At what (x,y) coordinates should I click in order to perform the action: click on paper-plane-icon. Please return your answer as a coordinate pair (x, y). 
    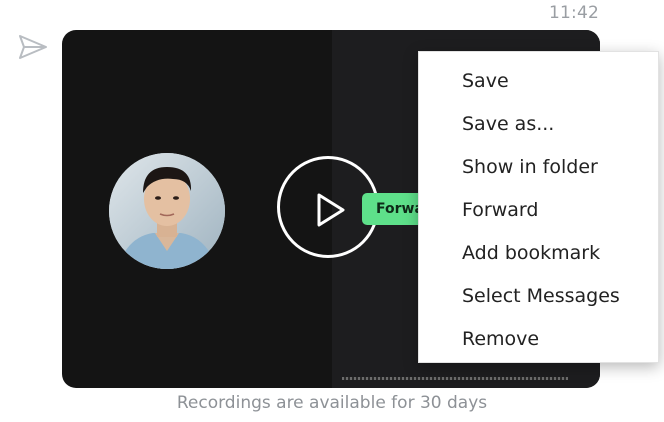
    Looking at the image, I should click on (33, 47).